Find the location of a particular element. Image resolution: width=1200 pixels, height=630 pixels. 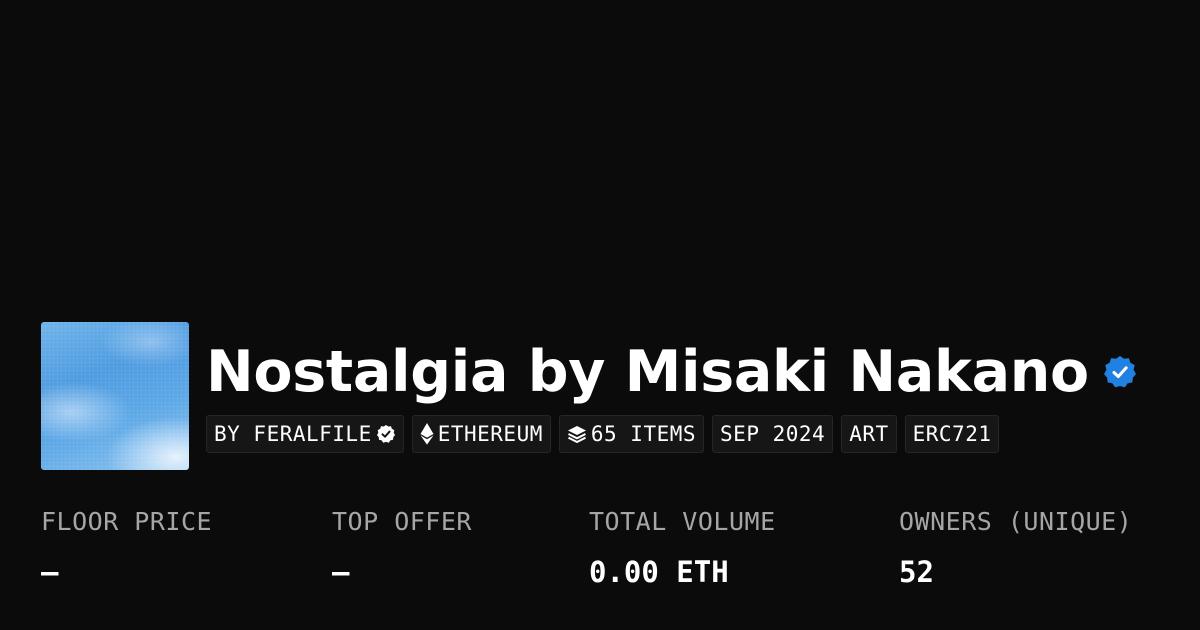

tag-category-label: ART is located at coordinates (869, 434).